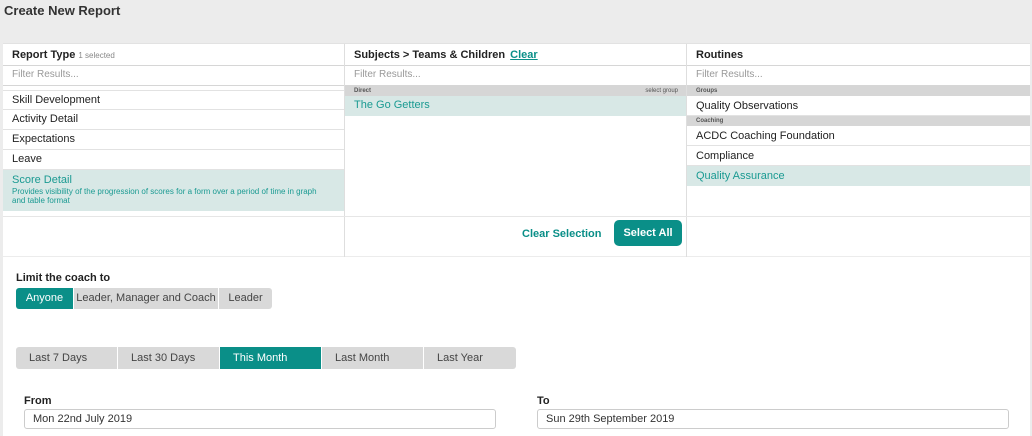  Describe the element at coordinates (245, 298) in the screenshot. I see `limit-option-leader: Leader` at that location.